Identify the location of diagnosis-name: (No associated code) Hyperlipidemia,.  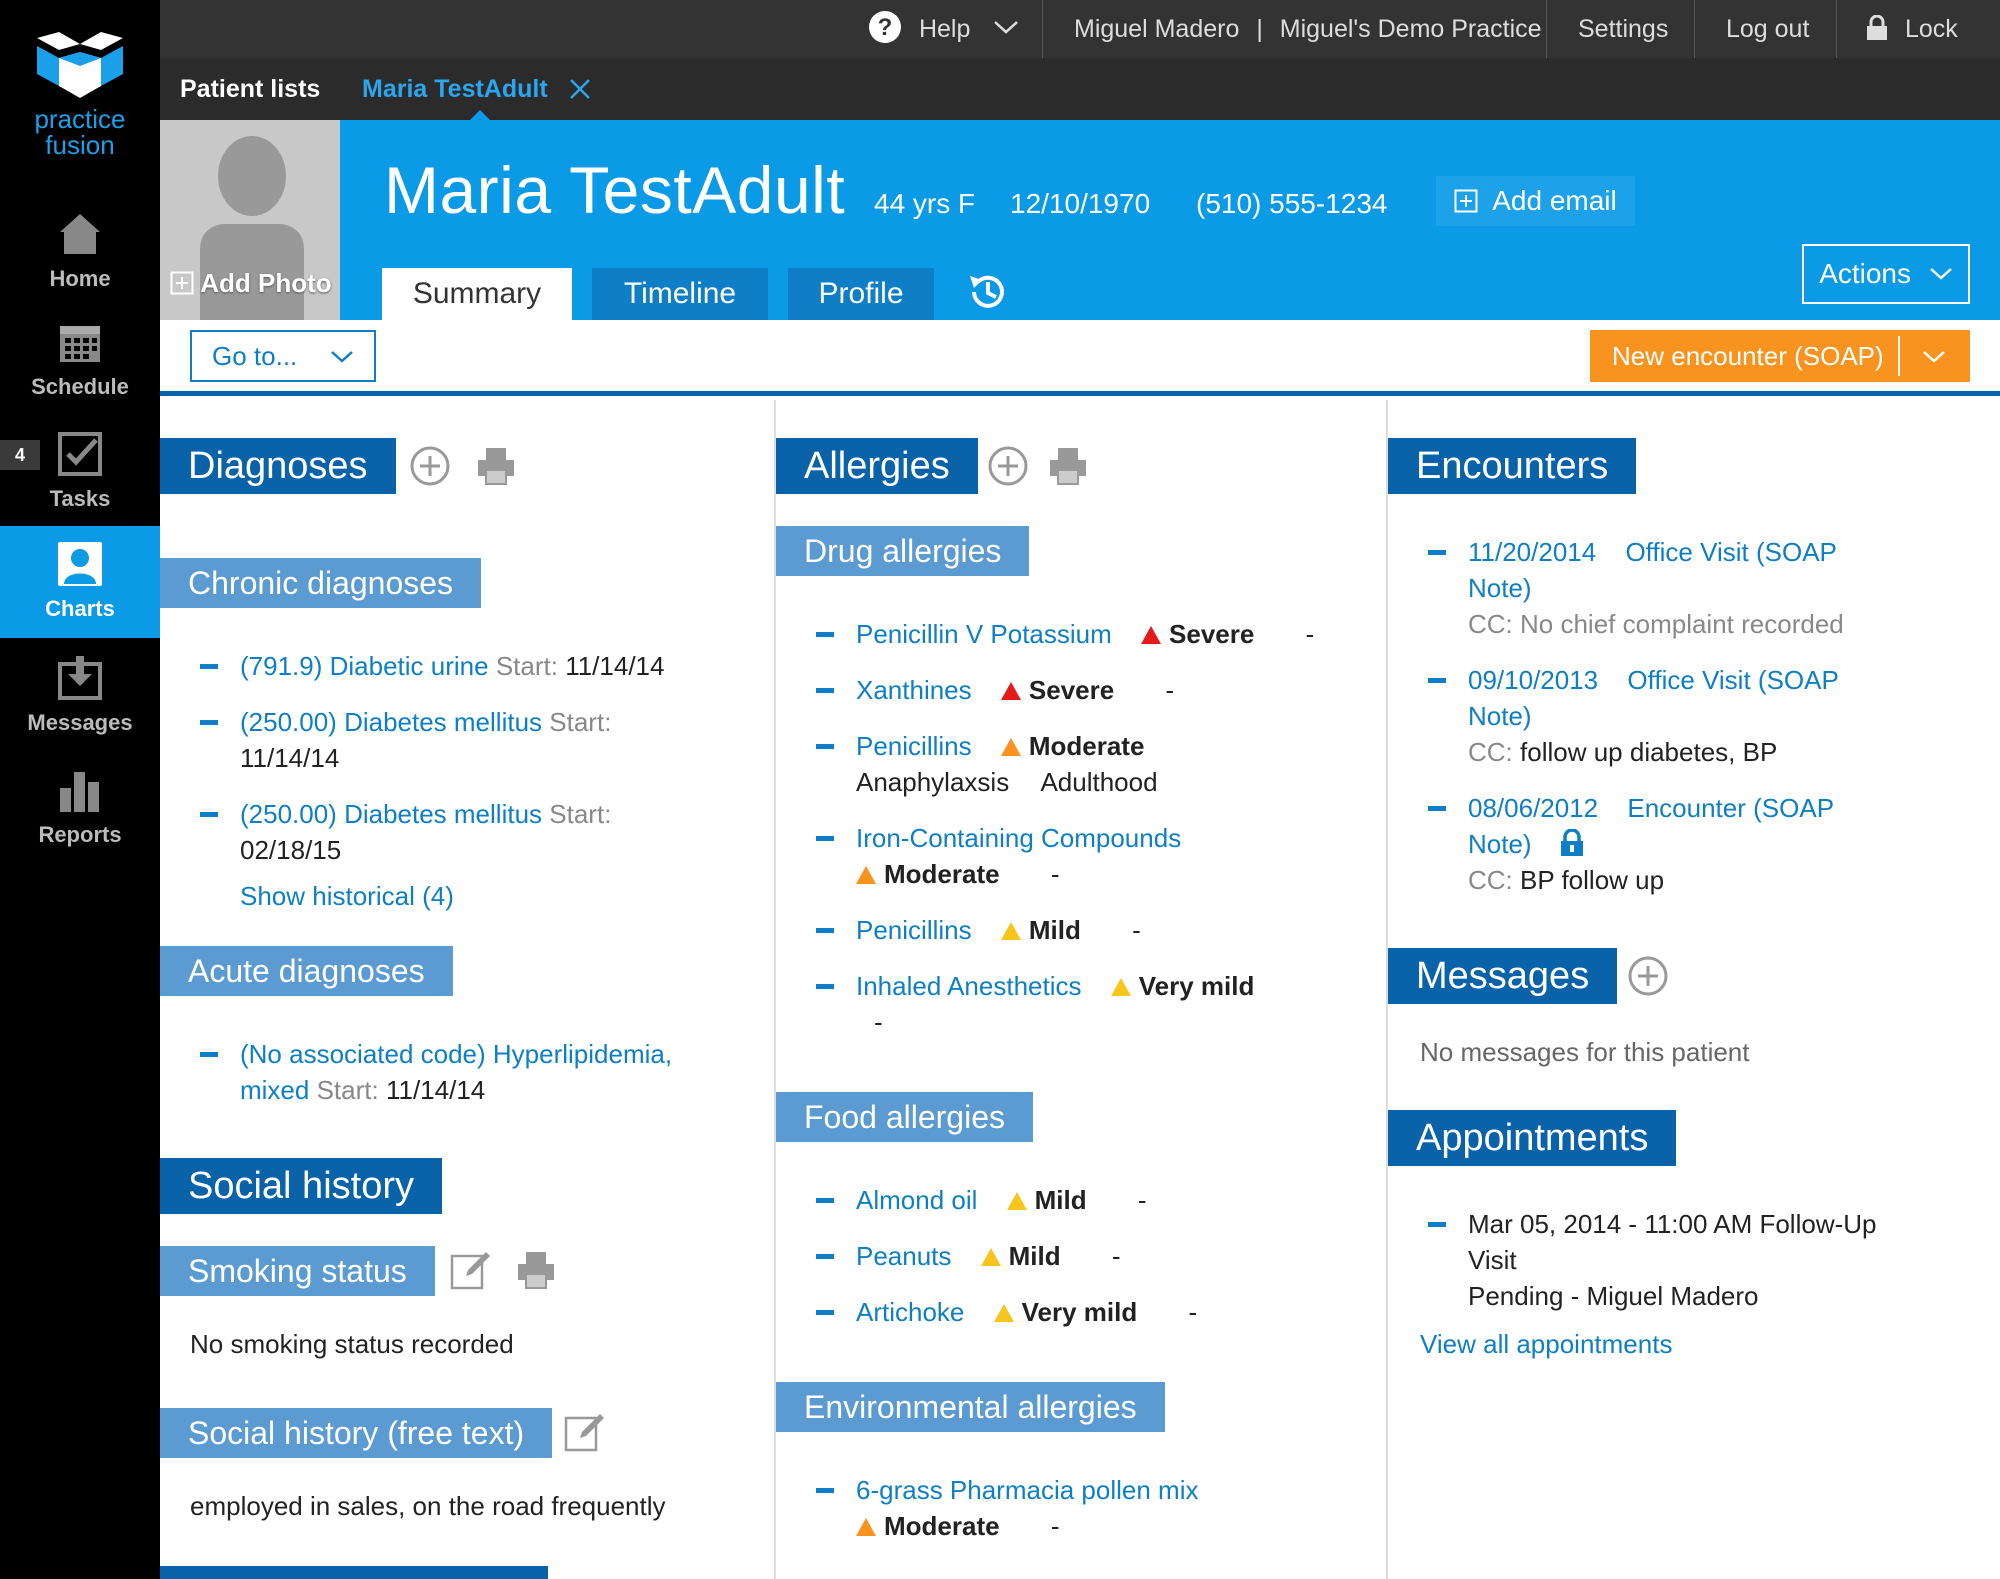
(456, 1054).